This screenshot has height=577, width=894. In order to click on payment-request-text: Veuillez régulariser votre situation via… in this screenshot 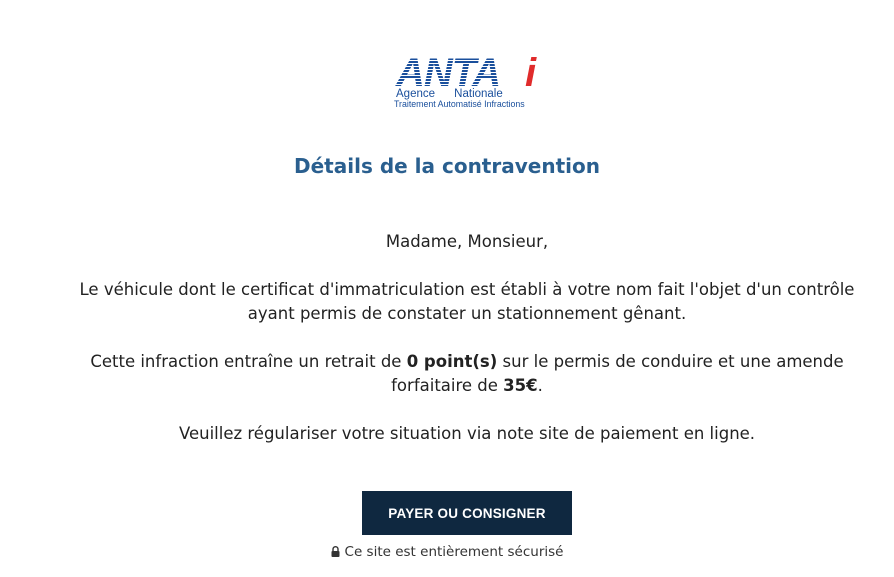, I will do `click(467, 433)`.